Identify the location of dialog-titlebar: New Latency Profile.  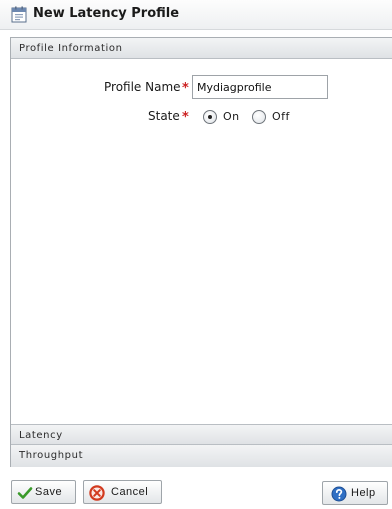
(196, 15).